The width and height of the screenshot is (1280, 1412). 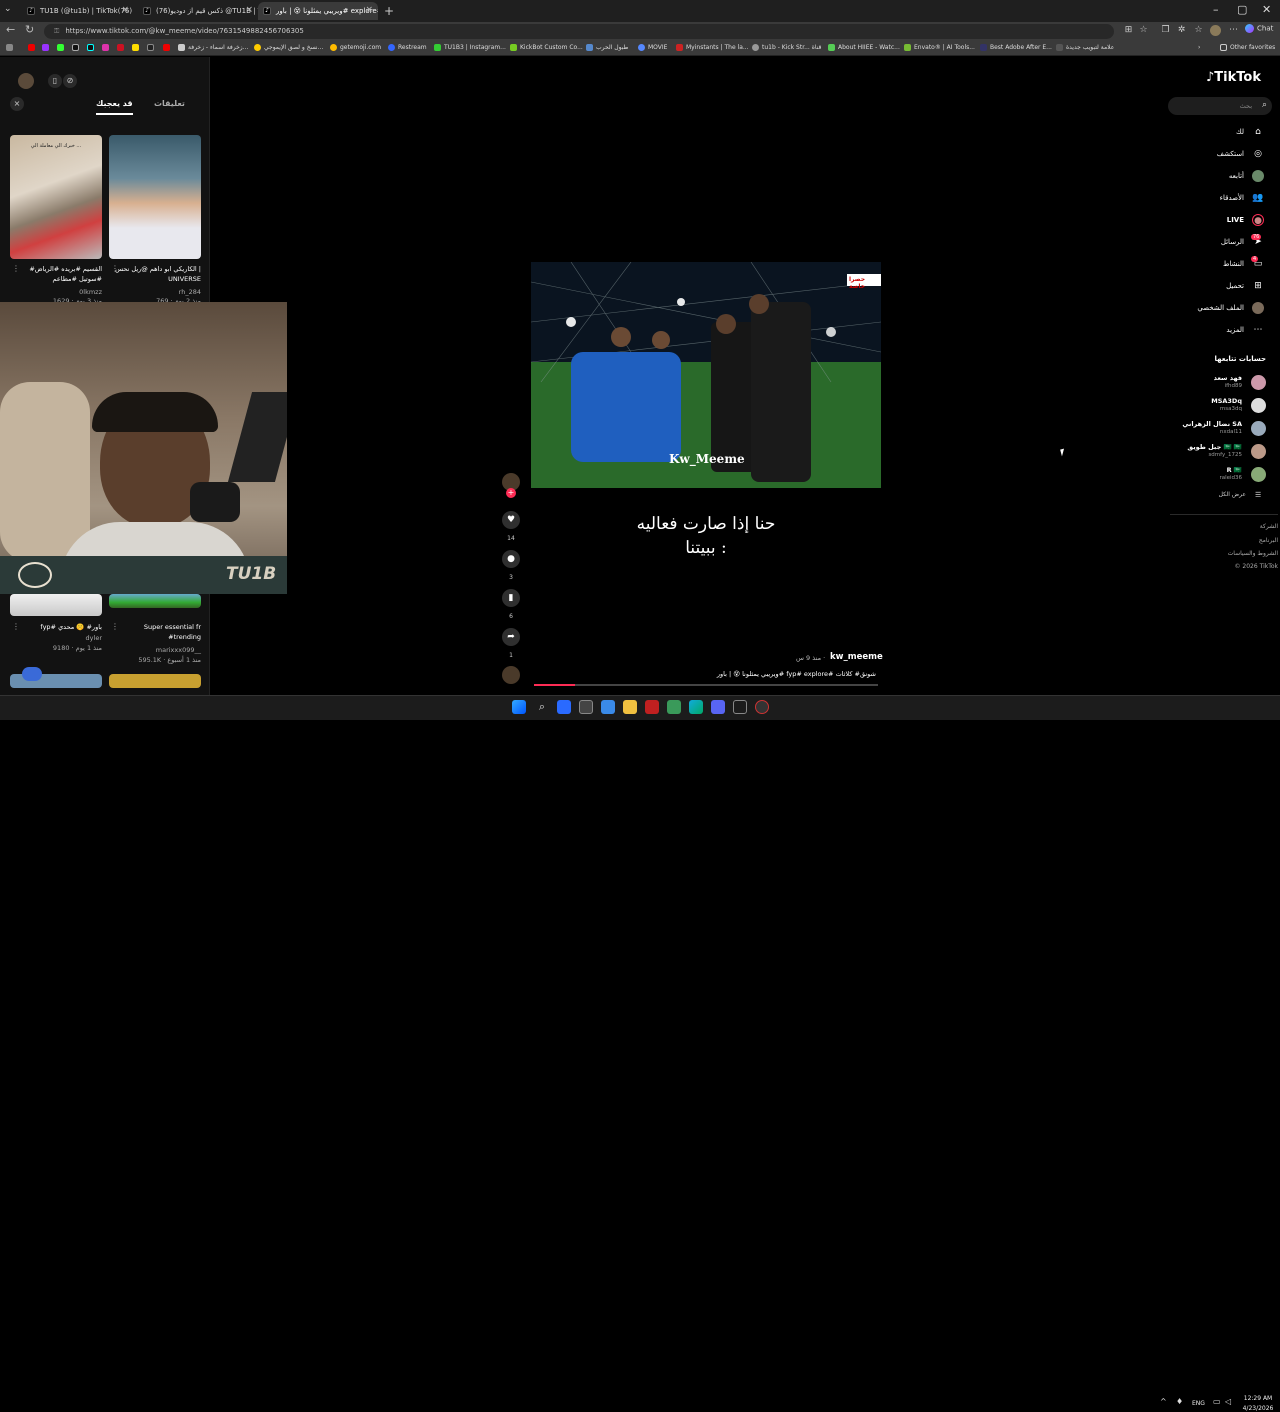 What do you see at coordinates (78, 11) in the screenshot?
I see `browser-tab-1: ♪ TU1B (@tu1b) | TikTok(76) ×` at bounding box center [78, 11].